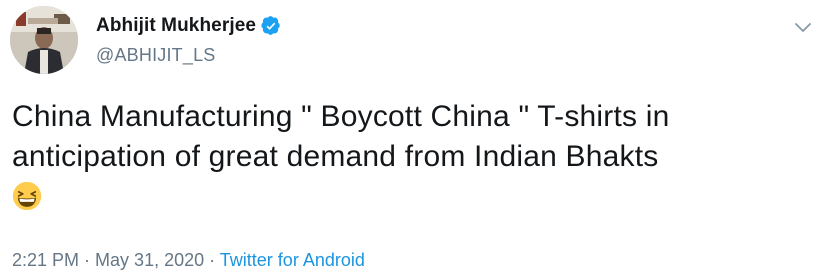  I want to click on author-block: Abhijit Mukherjee @ABHIJIT_LS, so click(188, 39).